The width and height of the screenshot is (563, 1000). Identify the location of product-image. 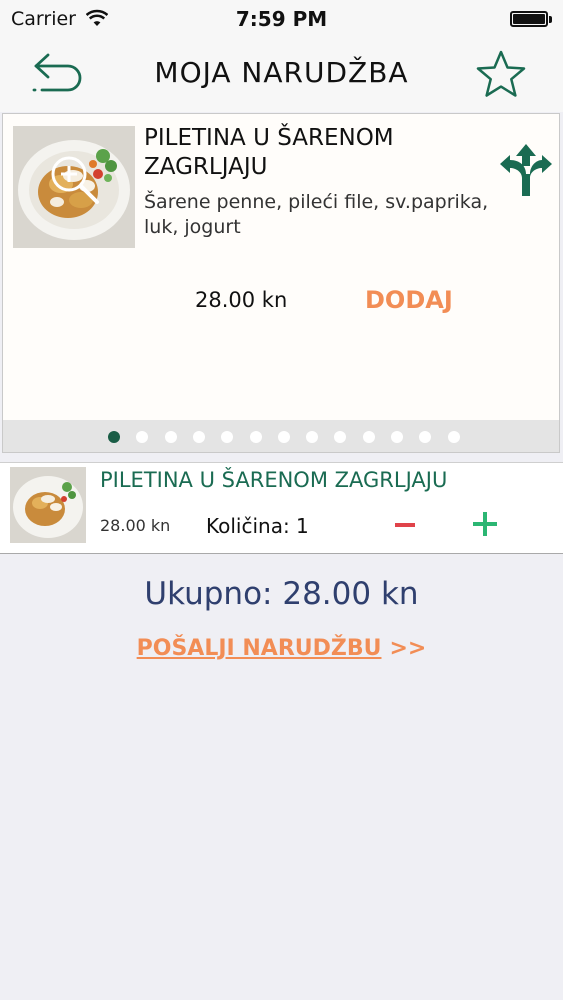
(74, 187).